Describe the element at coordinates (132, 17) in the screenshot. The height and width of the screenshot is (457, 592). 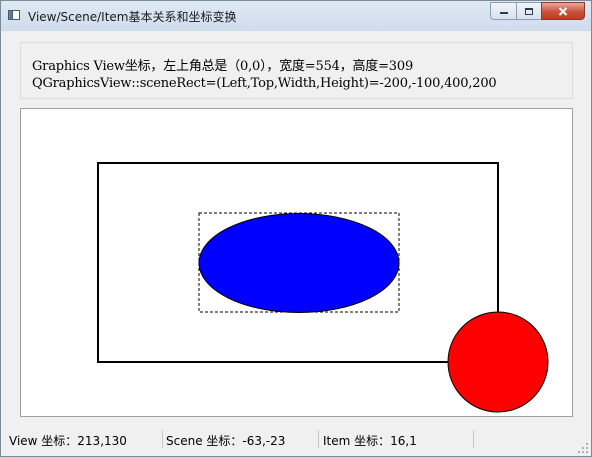
I see `window-title: View/Scene/Item基本关系和坐标变换` at that location.